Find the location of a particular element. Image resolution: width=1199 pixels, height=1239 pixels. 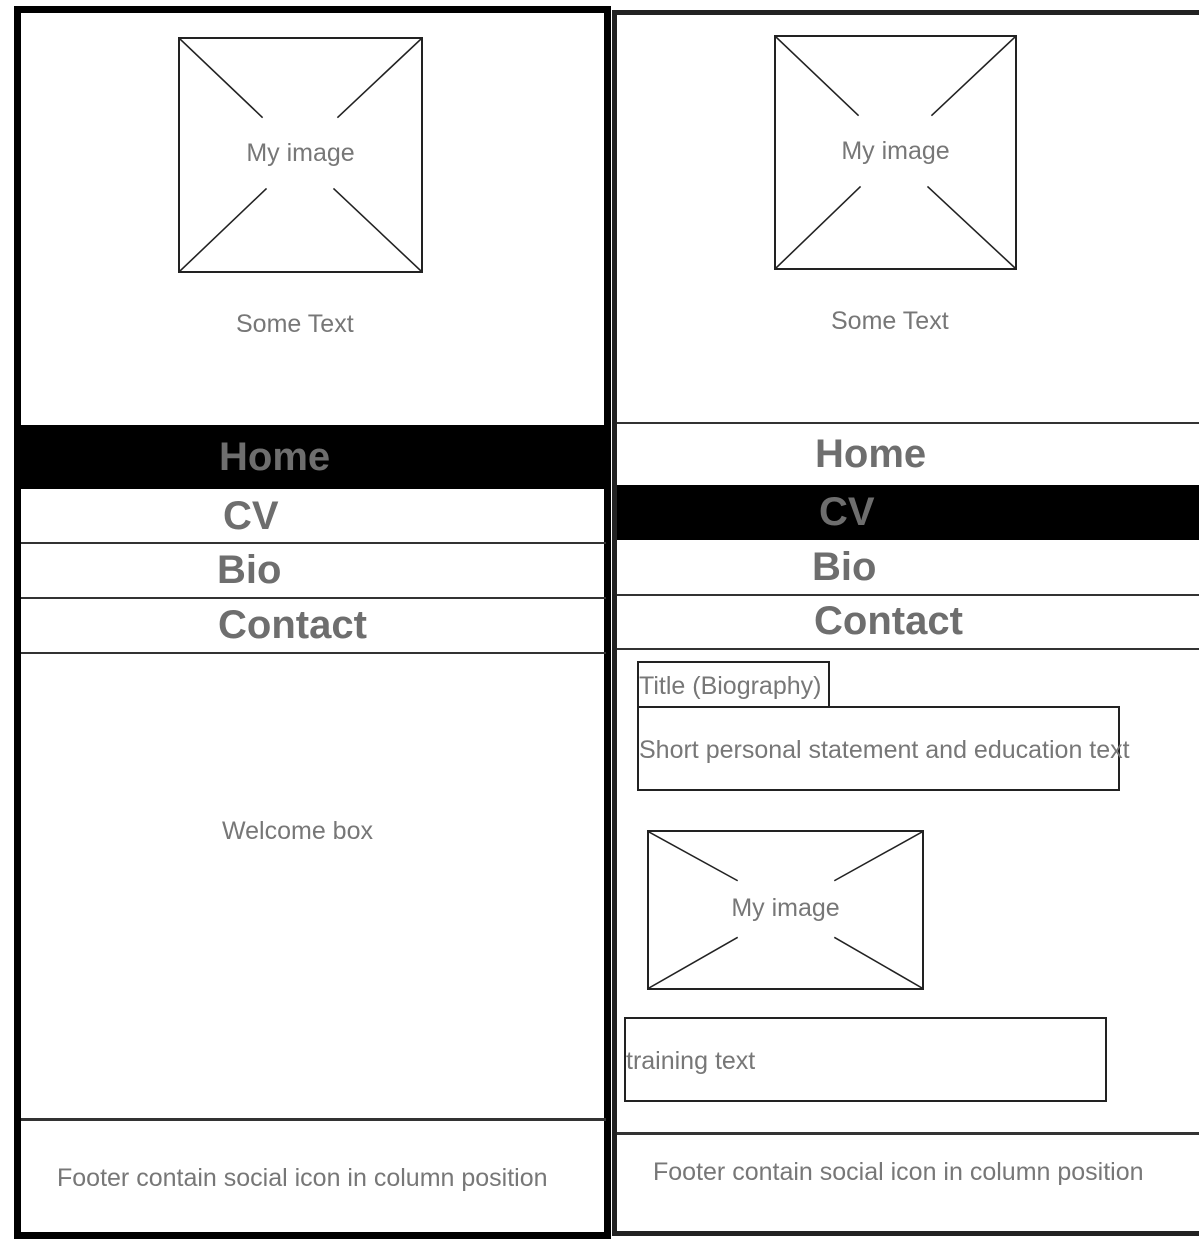

right-bio-image-label: My image is located at coordinates (785, 908).